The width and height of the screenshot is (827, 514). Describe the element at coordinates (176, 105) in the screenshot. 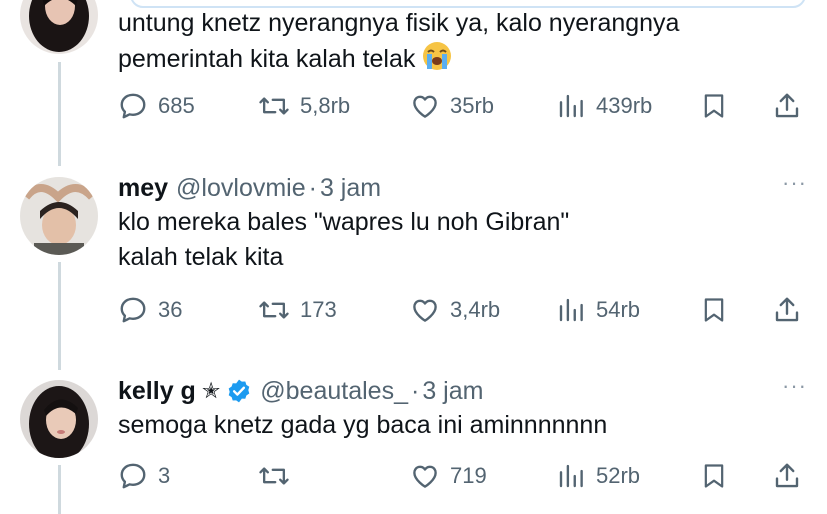

I see `reply-count: 685` at that location.